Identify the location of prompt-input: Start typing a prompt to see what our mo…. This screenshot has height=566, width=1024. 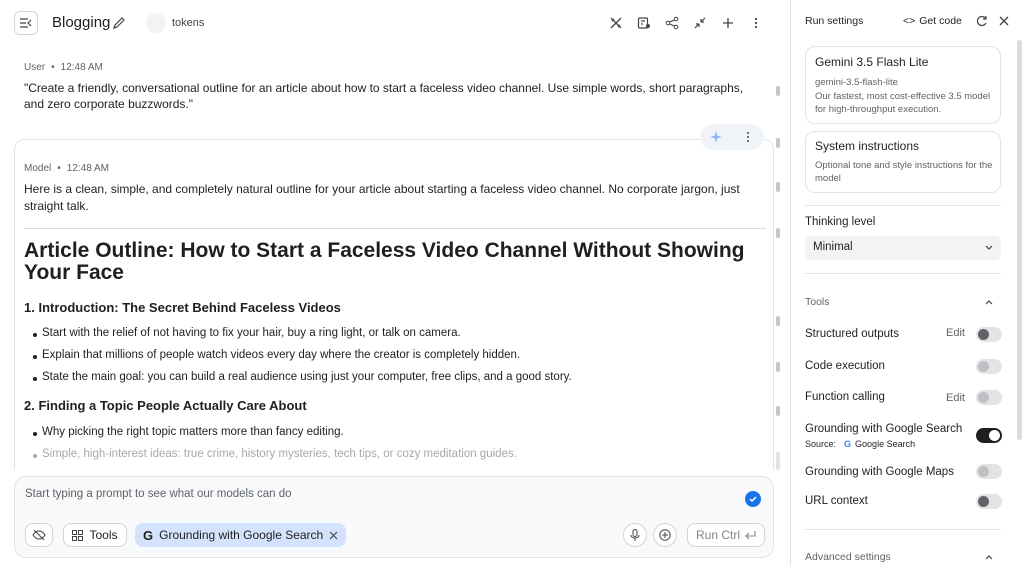
(158, 494).